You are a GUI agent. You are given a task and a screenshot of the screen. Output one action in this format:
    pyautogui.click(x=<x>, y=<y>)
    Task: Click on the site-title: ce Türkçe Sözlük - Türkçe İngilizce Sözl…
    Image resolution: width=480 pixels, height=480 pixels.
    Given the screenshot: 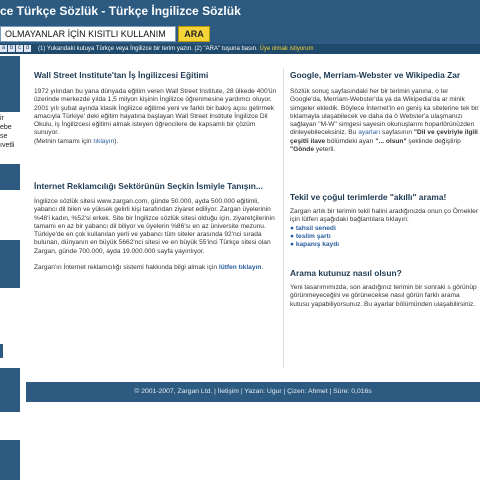 What is the action you would take?
    pyautogui.click(x=120, y=11)
    